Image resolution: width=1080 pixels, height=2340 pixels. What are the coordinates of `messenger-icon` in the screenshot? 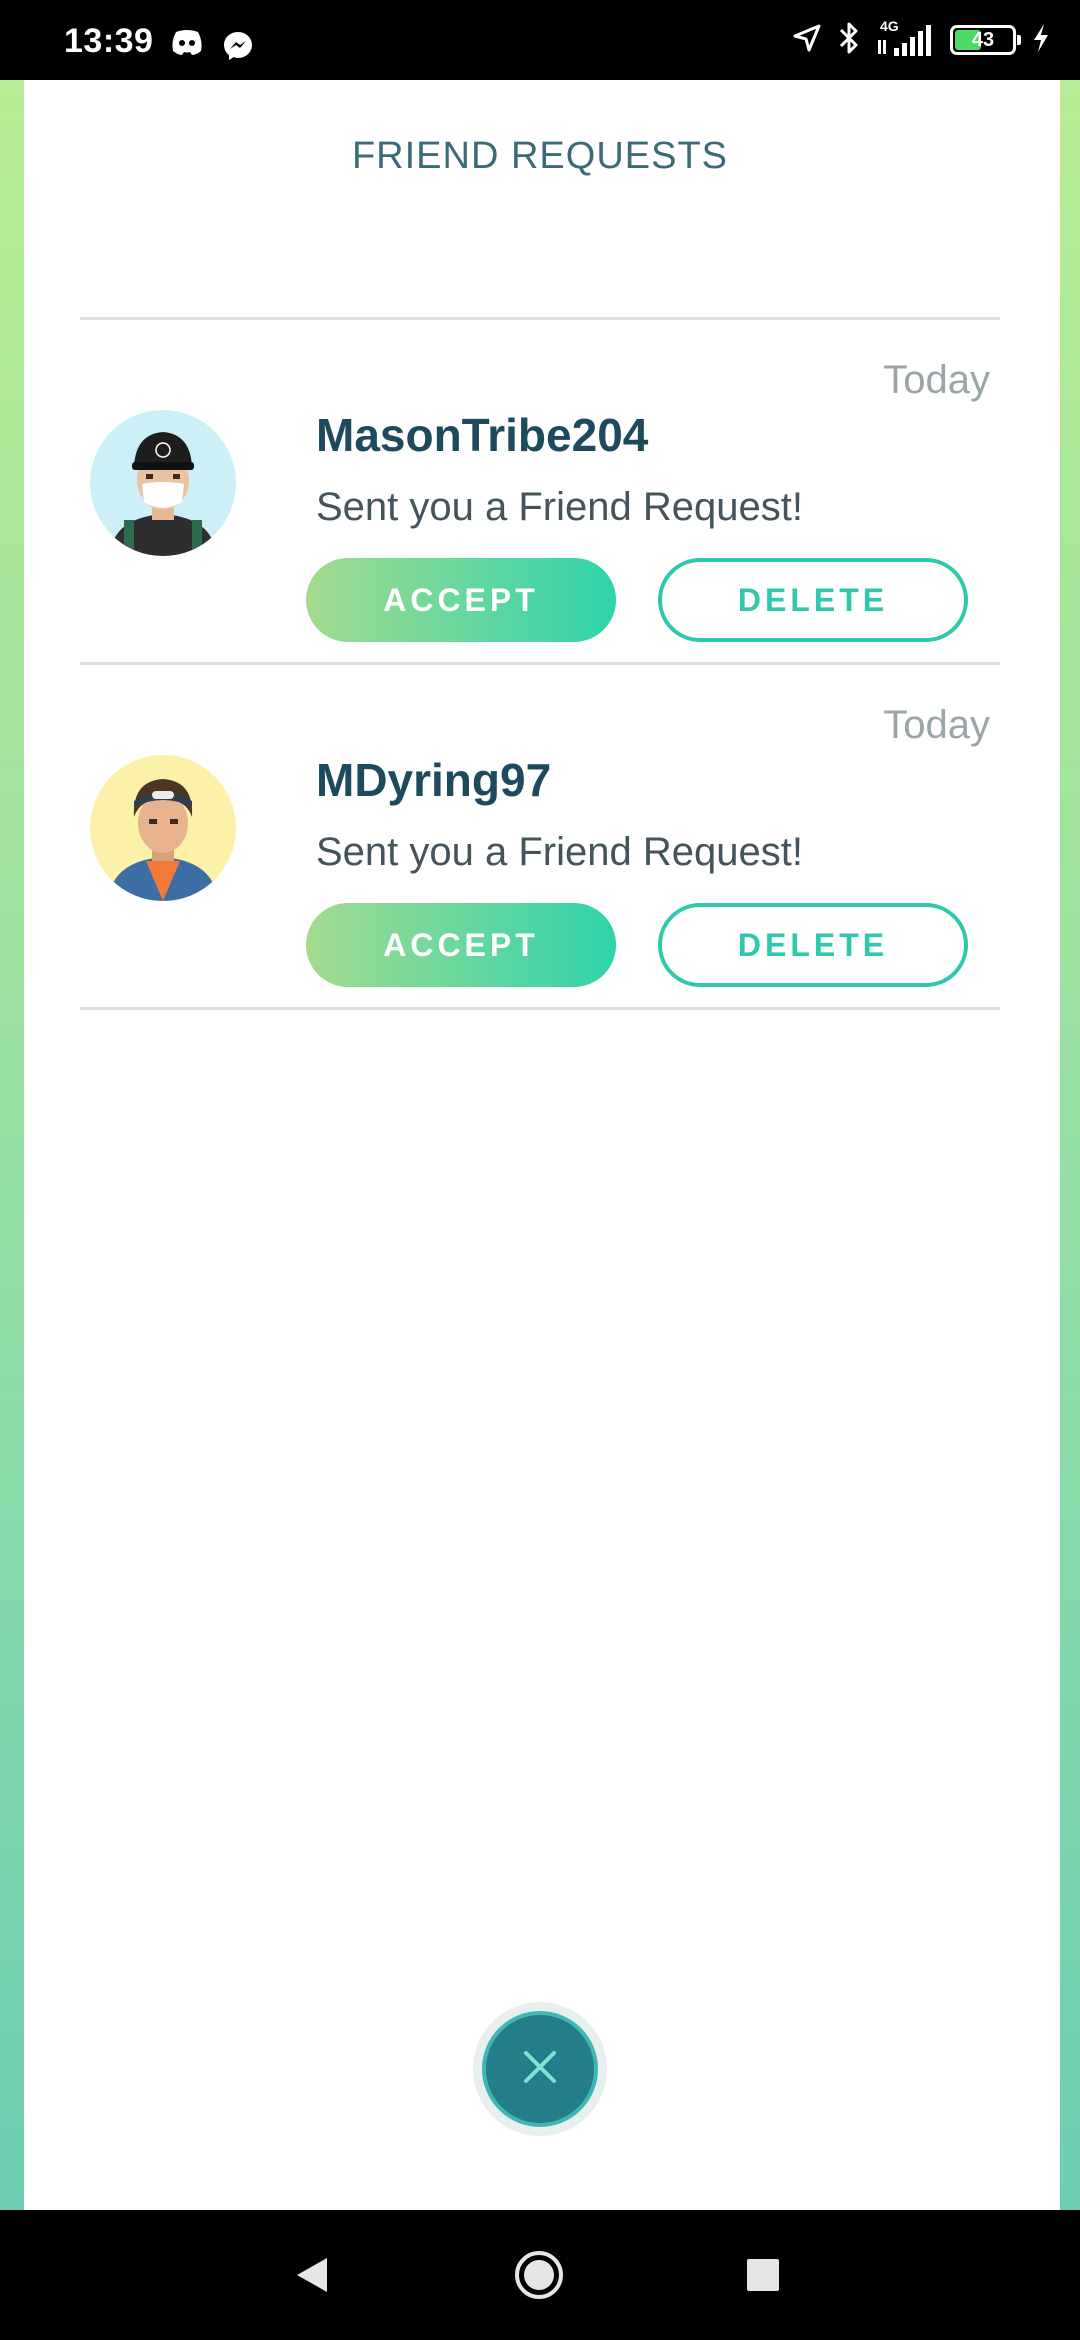 It's located at (238, 48).